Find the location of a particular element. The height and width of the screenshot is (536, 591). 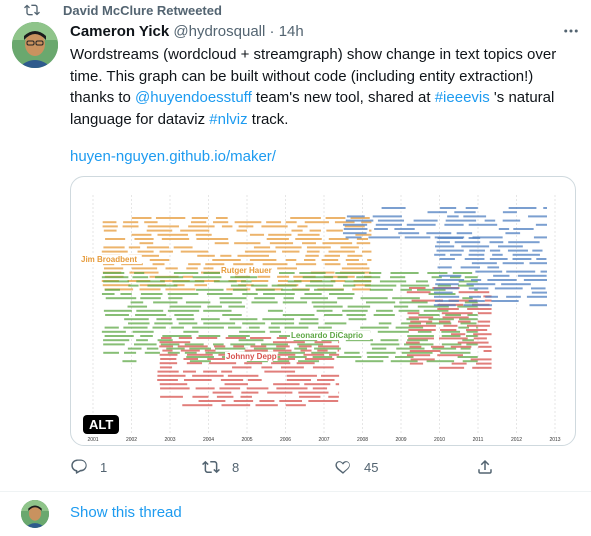

author-handle: @hydrosquall is located at coordinates (219, 31).